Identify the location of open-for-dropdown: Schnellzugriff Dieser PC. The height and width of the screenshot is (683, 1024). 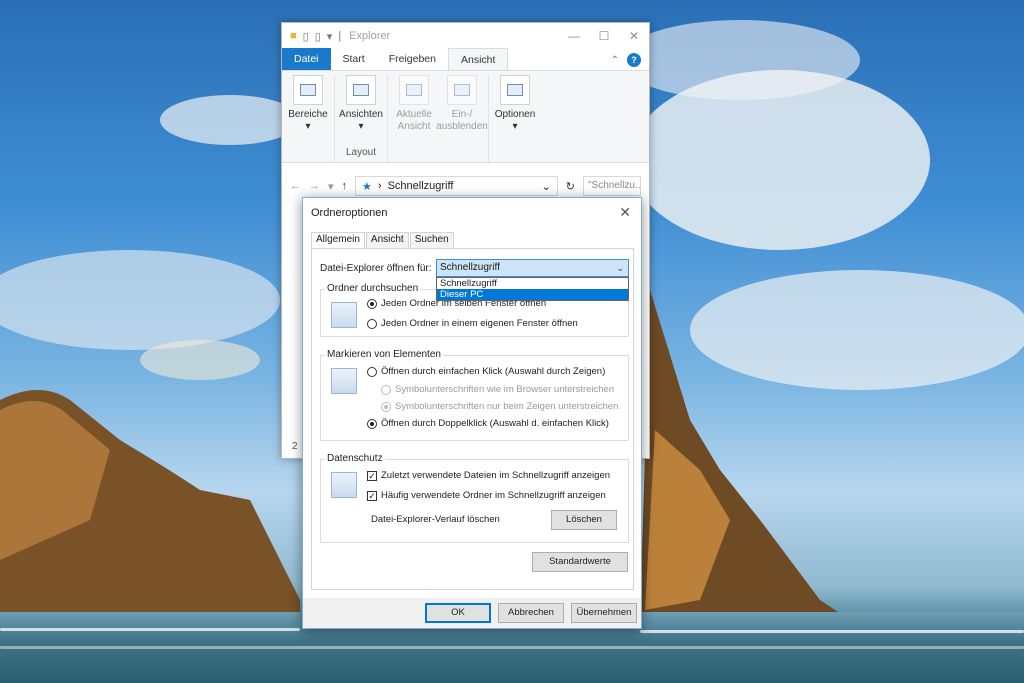
(532, 289).